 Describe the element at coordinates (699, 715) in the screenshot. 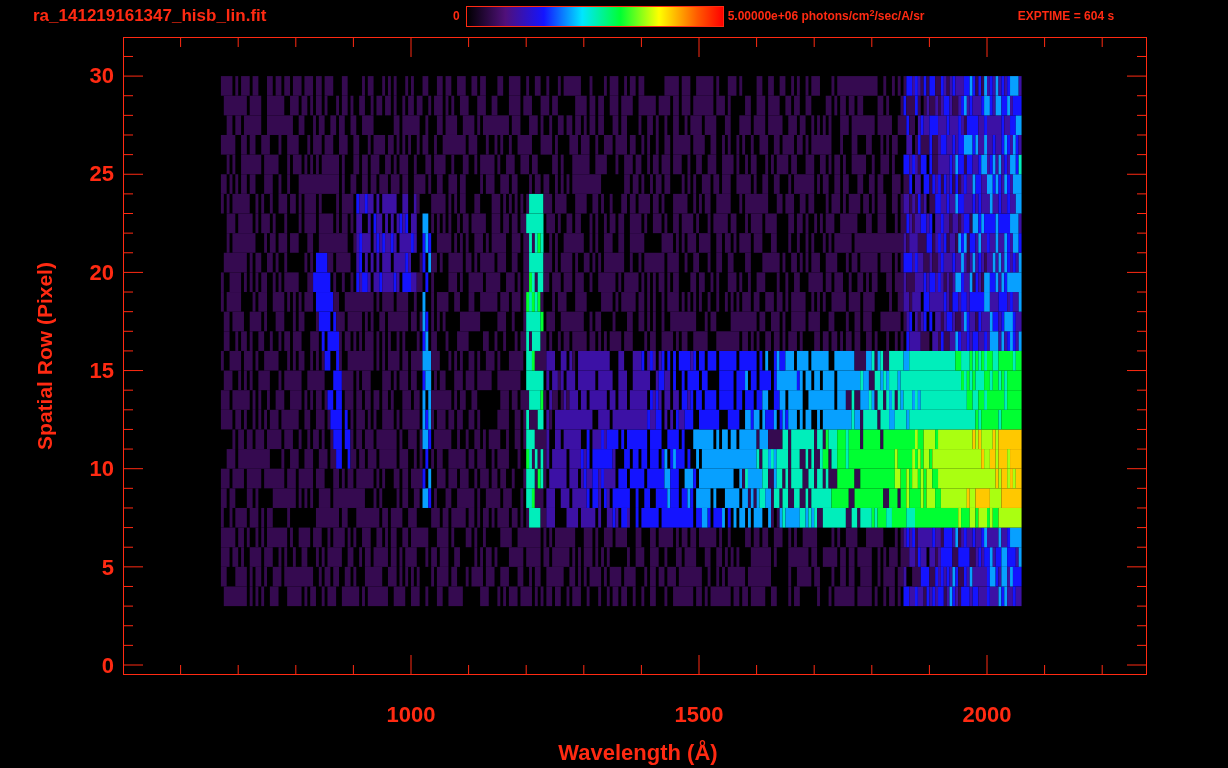

I see `x-tick-label: 1500` at that location.